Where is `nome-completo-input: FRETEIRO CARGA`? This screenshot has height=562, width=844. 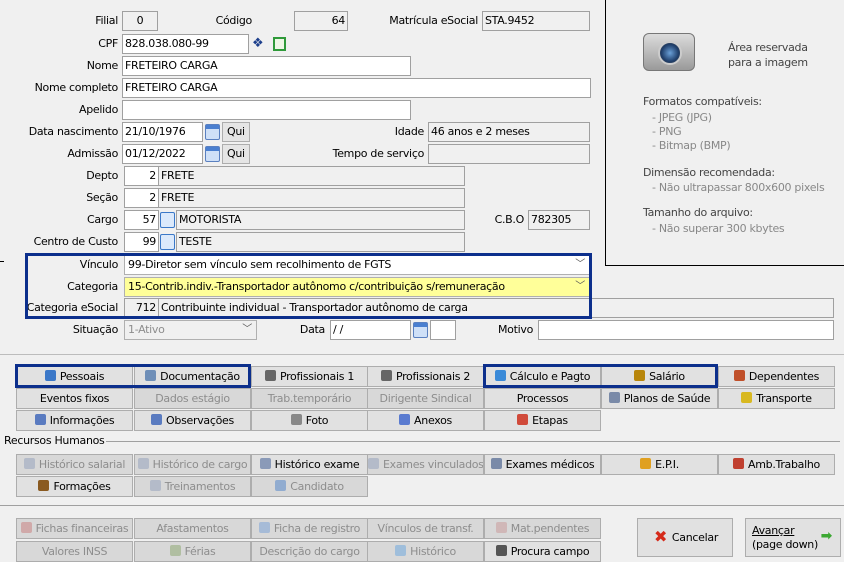
nome-completo-input: FRETEIRO CARGA is located at coordinates (356, 88).